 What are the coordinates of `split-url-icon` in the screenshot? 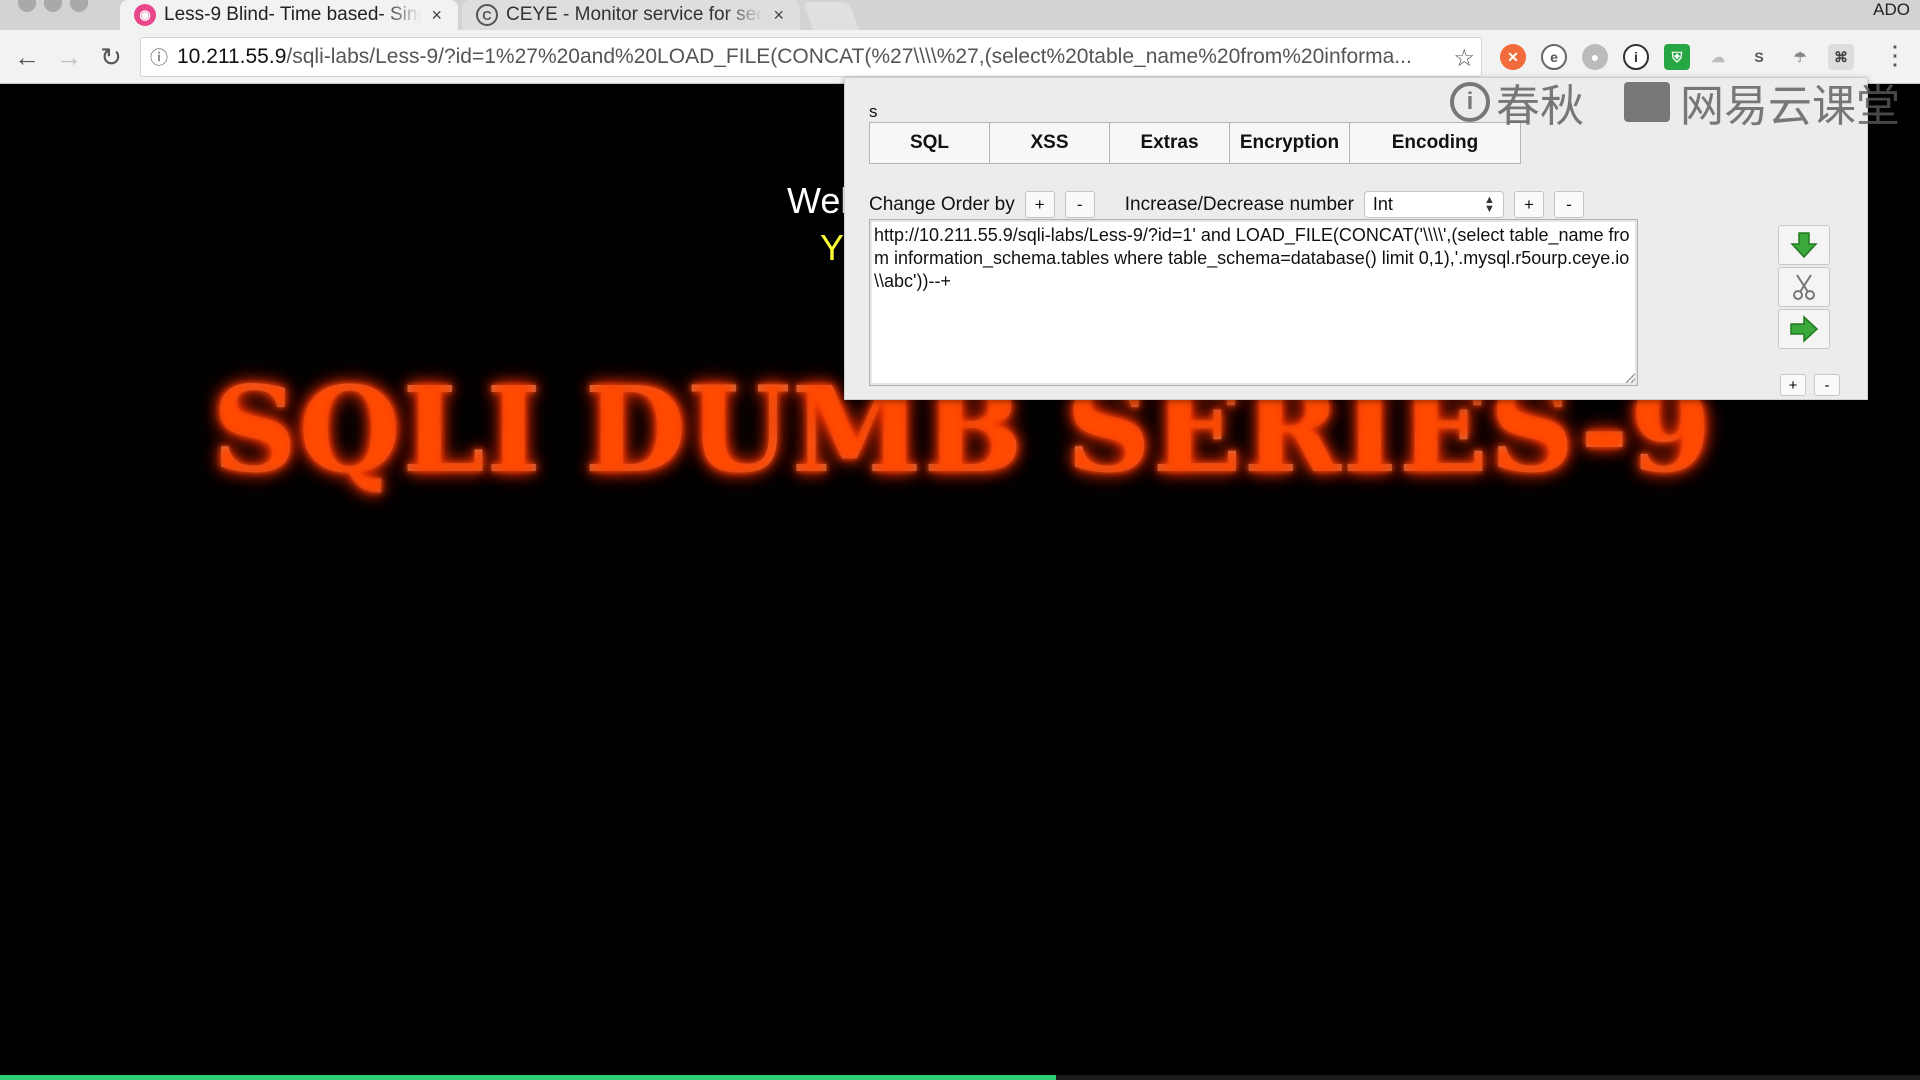 It's located at (1804, 287).